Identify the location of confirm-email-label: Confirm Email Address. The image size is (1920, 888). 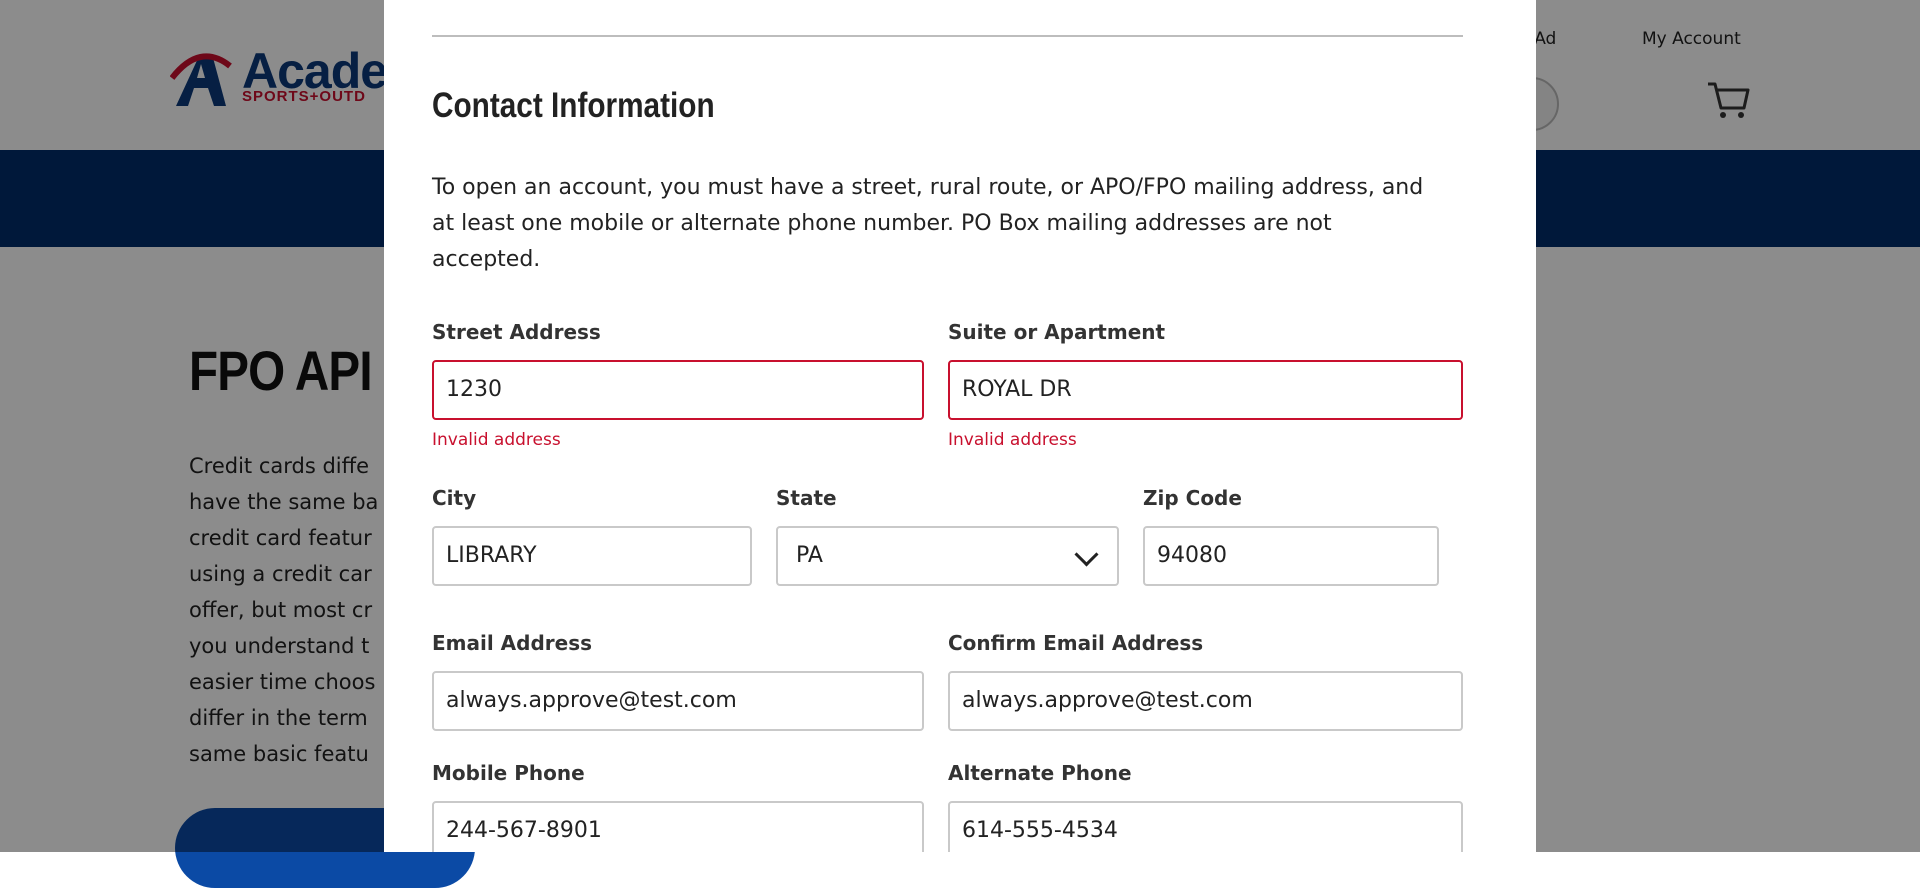
(1076, 643).